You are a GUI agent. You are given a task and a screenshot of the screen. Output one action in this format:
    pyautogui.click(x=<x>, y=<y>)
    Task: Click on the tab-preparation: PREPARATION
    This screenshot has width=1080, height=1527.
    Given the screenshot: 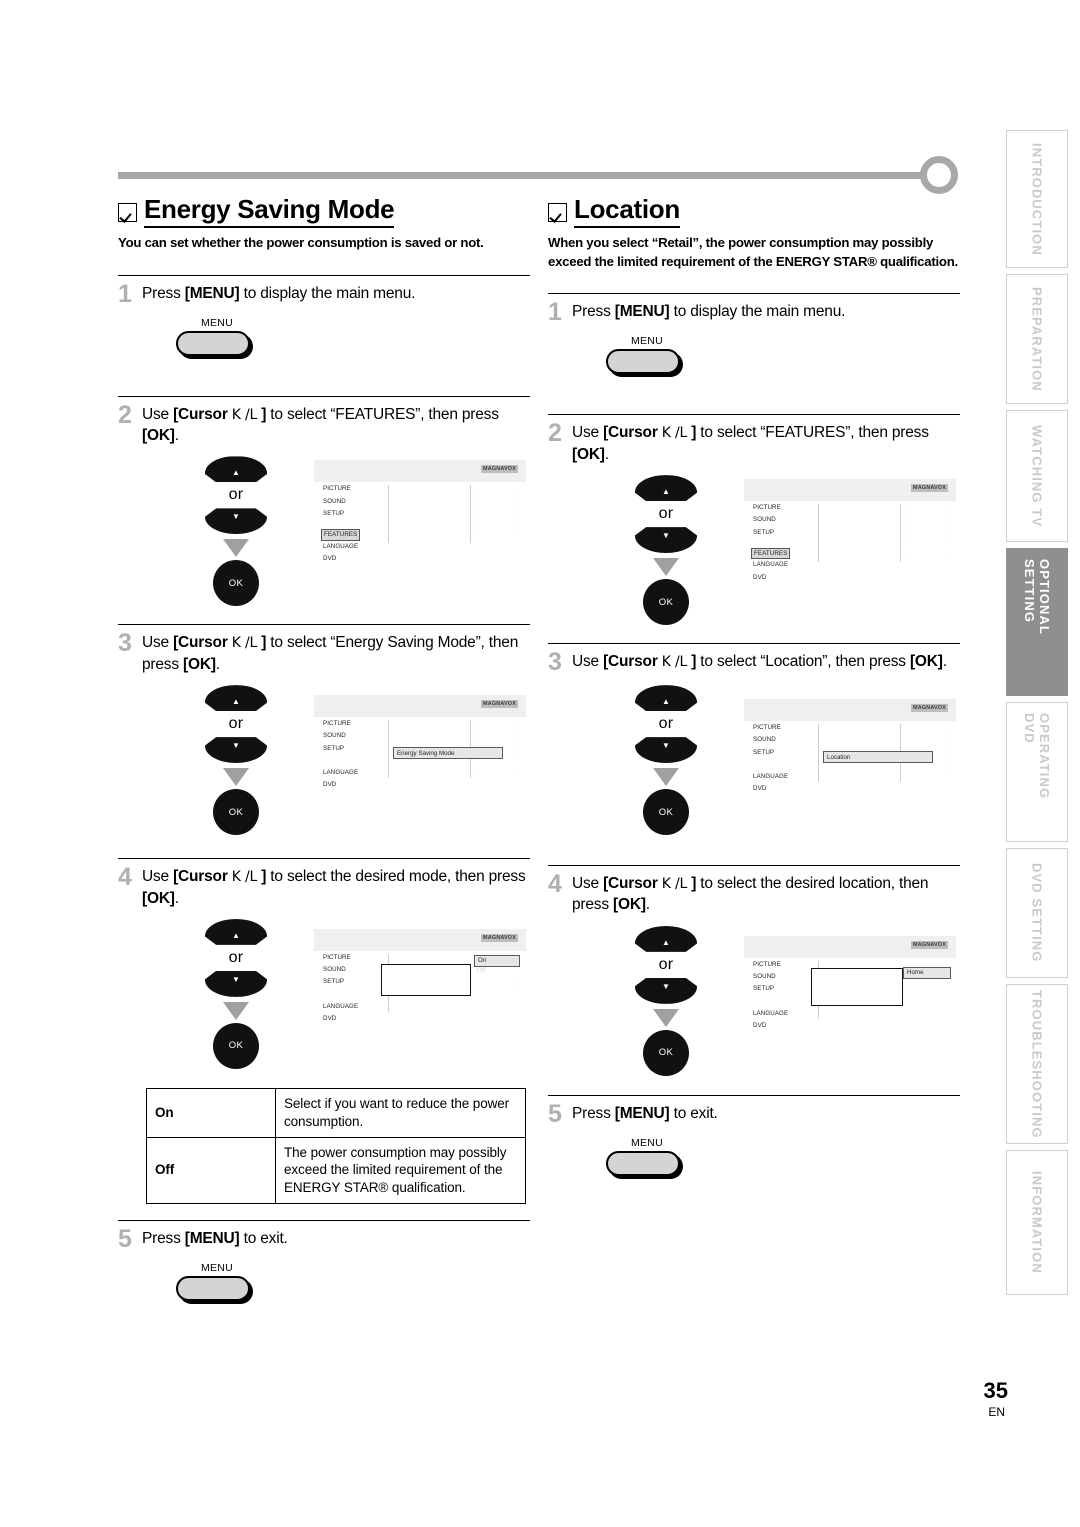 What is the action you would take?
    pyautogui.click(x=1037, y=339)
    